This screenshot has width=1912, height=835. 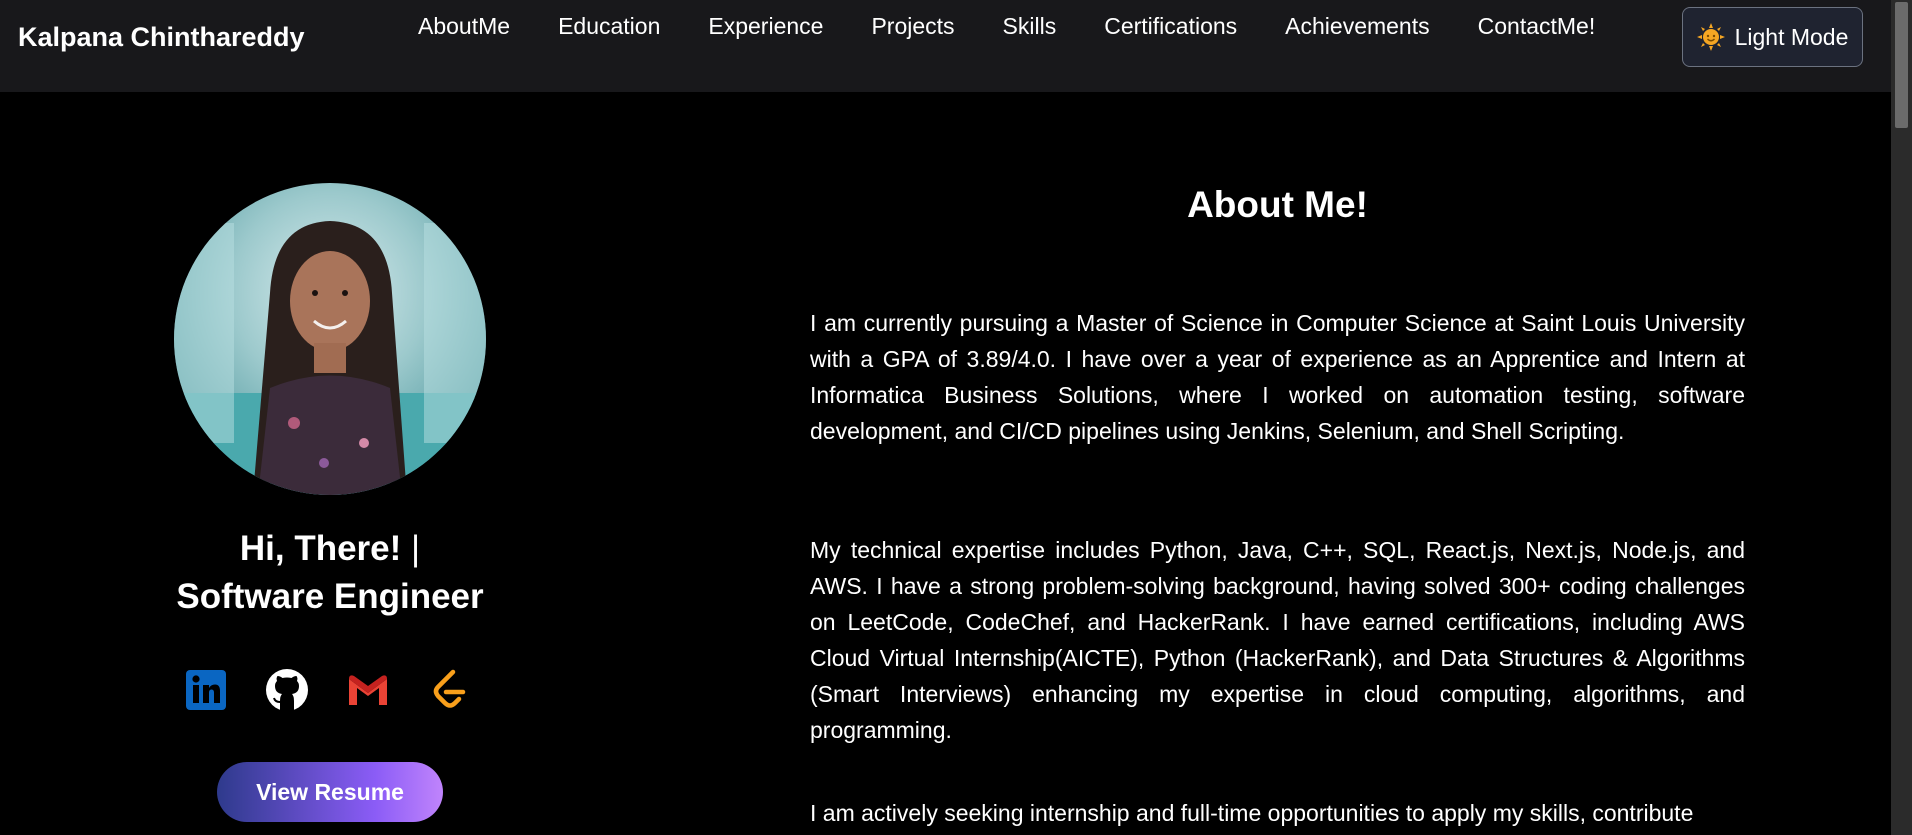 What do you see at coordinates (765, 26) in the screenshot?
I see `nav-link-experience: Experience` at bounding box center [765, 26].